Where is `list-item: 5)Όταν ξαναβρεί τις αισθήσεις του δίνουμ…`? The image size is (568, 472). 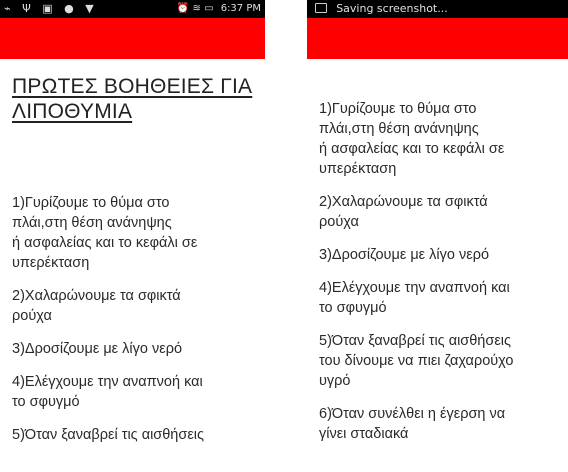 list-item: 5)Όταν ξαναβρεί τις αισθήσεις του δίνουμ… is located at coordinates (416, 361).